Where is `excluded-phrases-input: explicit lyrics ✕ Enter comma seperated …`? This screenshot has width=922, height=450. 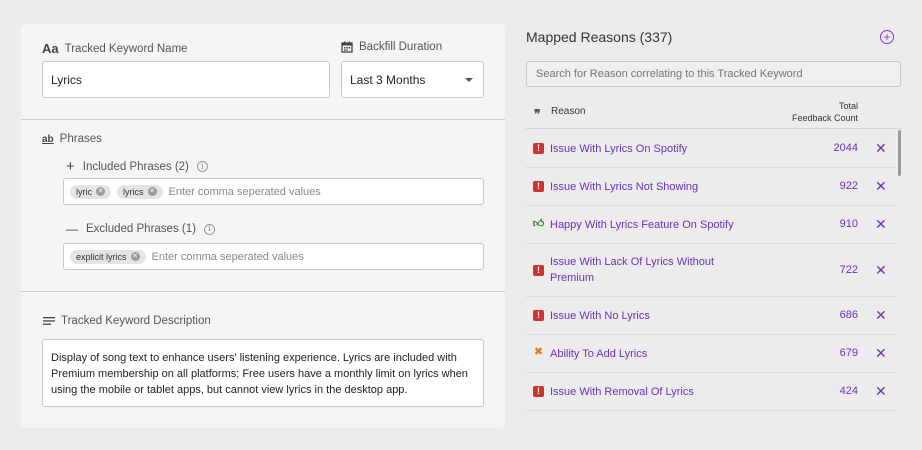
excluded-phrases-input: explicit lyrics ✕ Enter comma seperated … is located at coordinates (273, 256).